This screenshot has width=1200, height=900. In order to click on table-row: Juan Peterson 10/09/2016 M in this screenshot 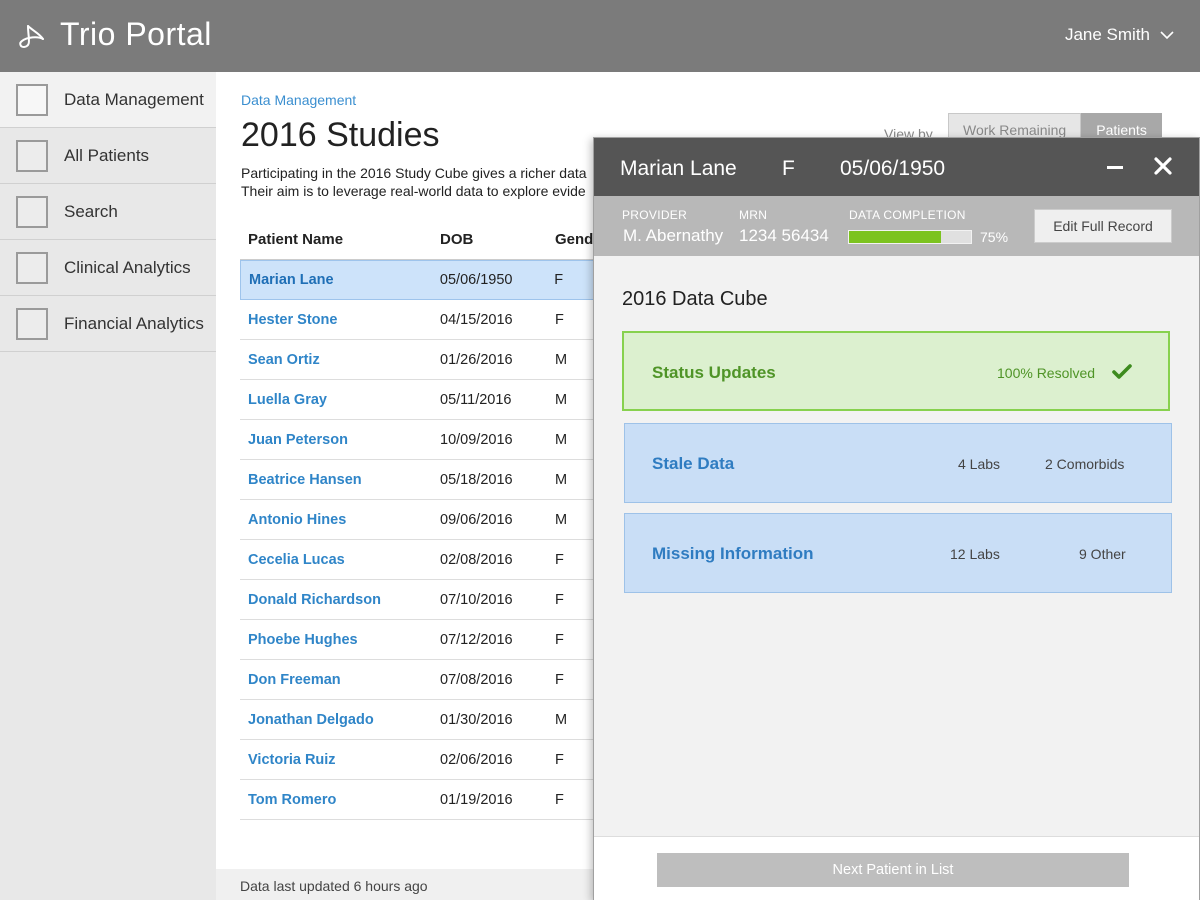, I will do `click(420, 440)`.